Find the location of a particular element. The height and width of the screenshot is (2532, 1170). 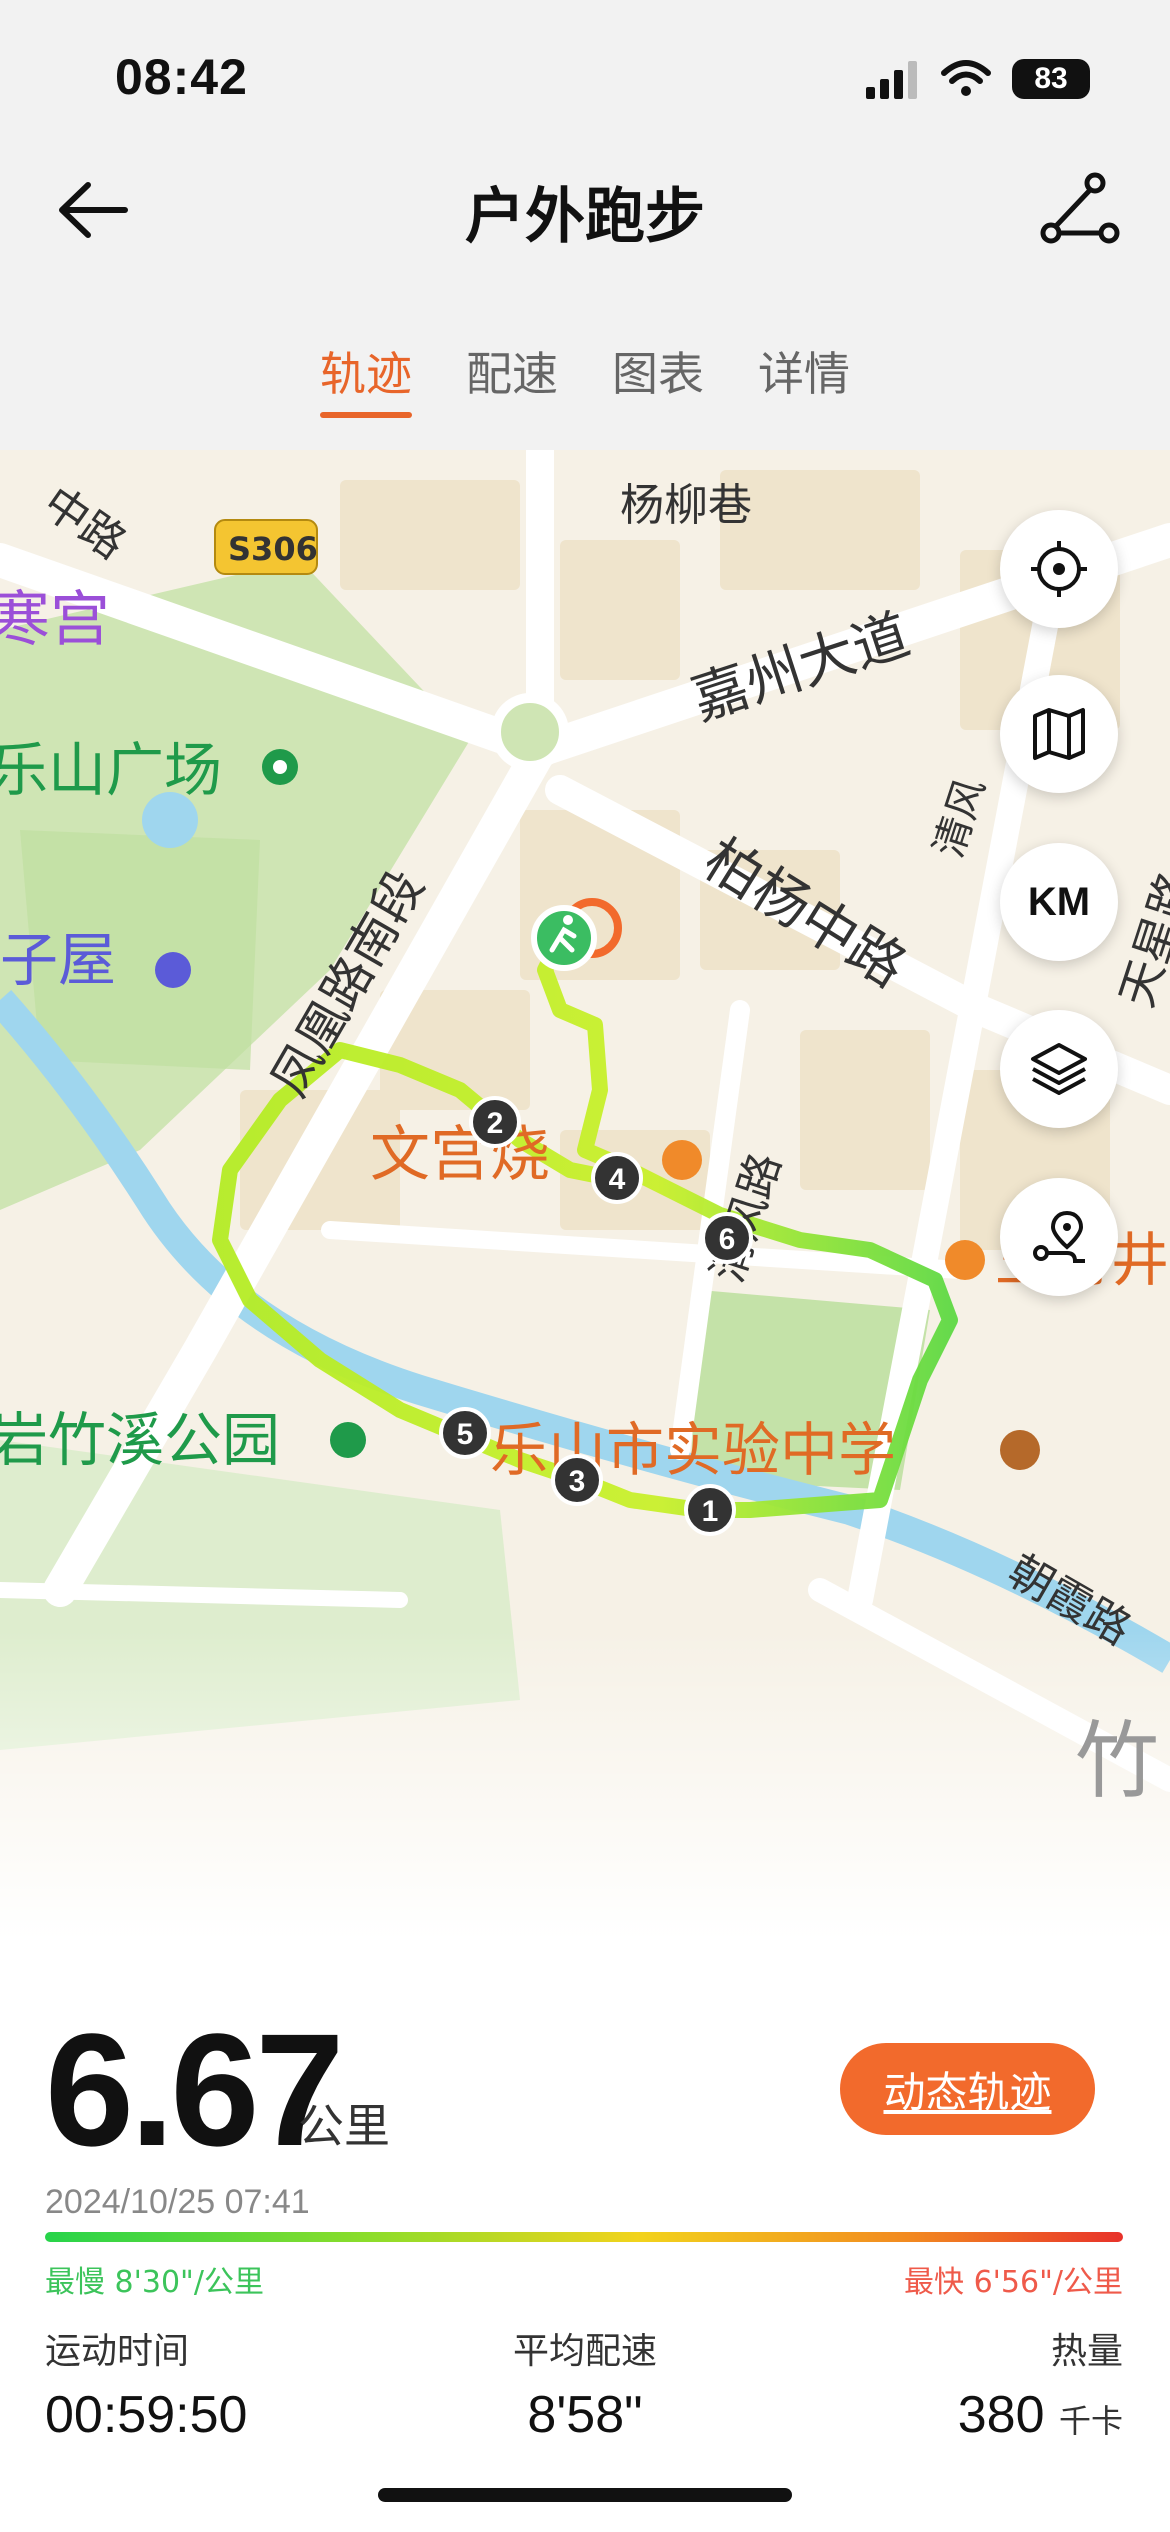

tab-chart: 图表 is located at coordinates (658, 378).